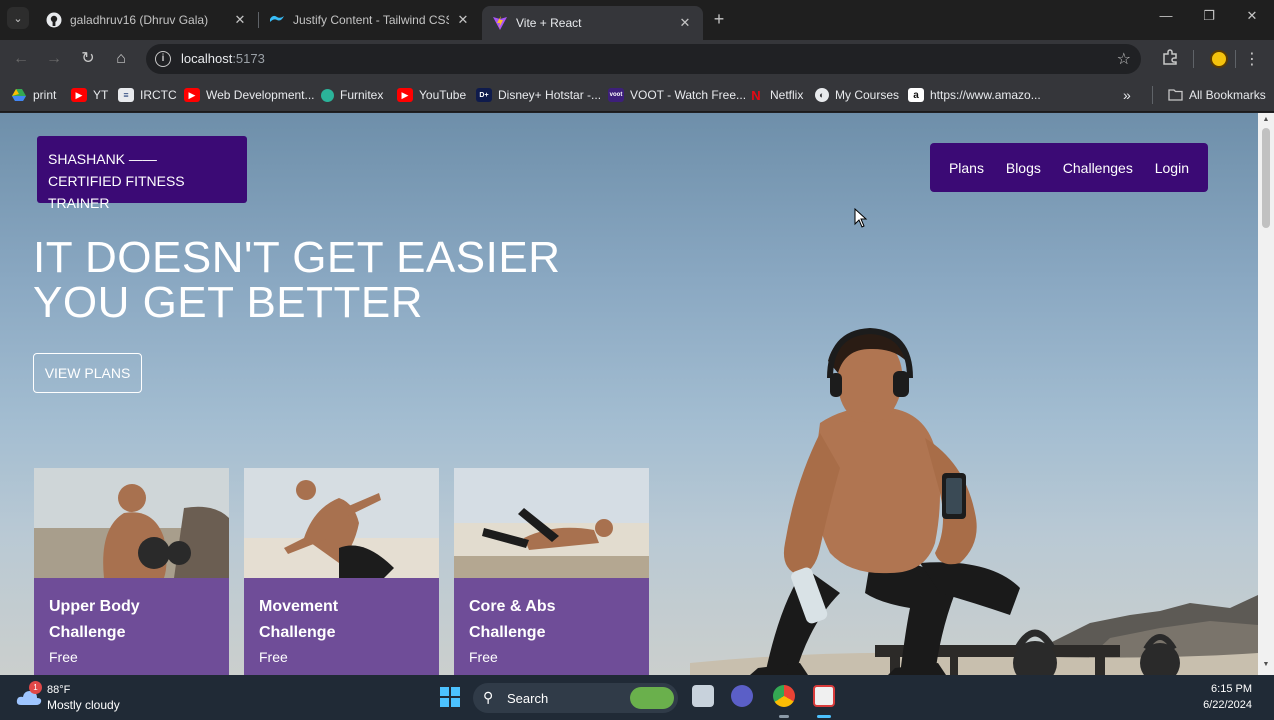  Describe the element at coordinates (1172, 168) in the screenshot. I see `nav-login: Login` at that location.